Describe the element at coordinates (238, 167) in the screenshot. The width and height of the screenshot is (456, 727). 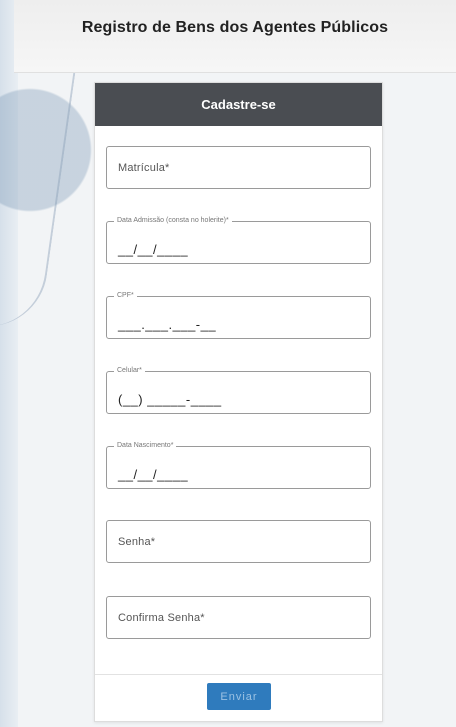
I see `matricula-field: Matrícula*` at that location.